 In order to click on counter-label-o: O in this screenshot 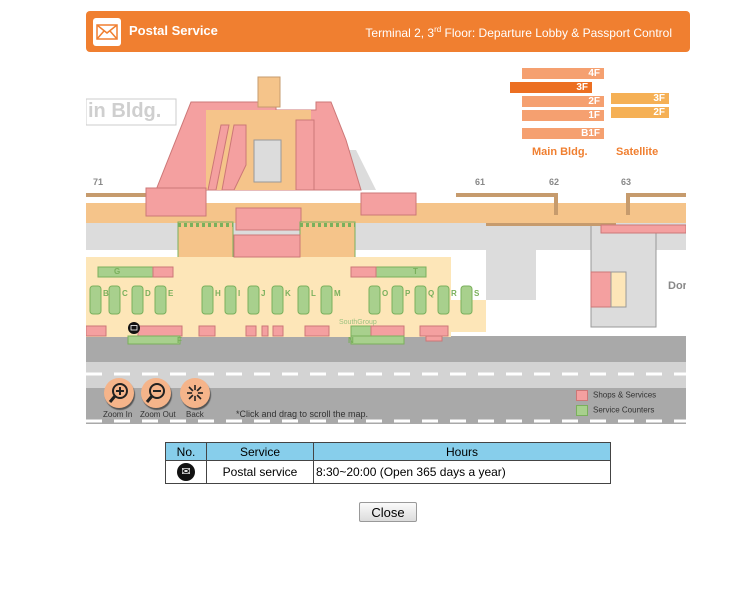, I will do `click(385, 293)`.